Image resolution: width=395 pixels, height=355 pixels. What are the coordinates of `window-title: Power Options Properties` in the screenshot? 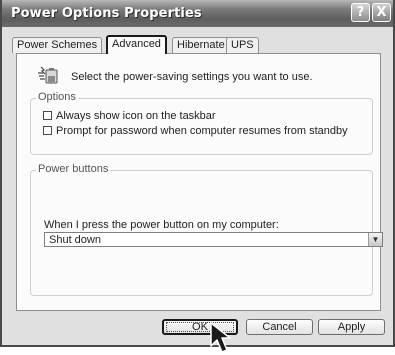 It's located at (106, 13).